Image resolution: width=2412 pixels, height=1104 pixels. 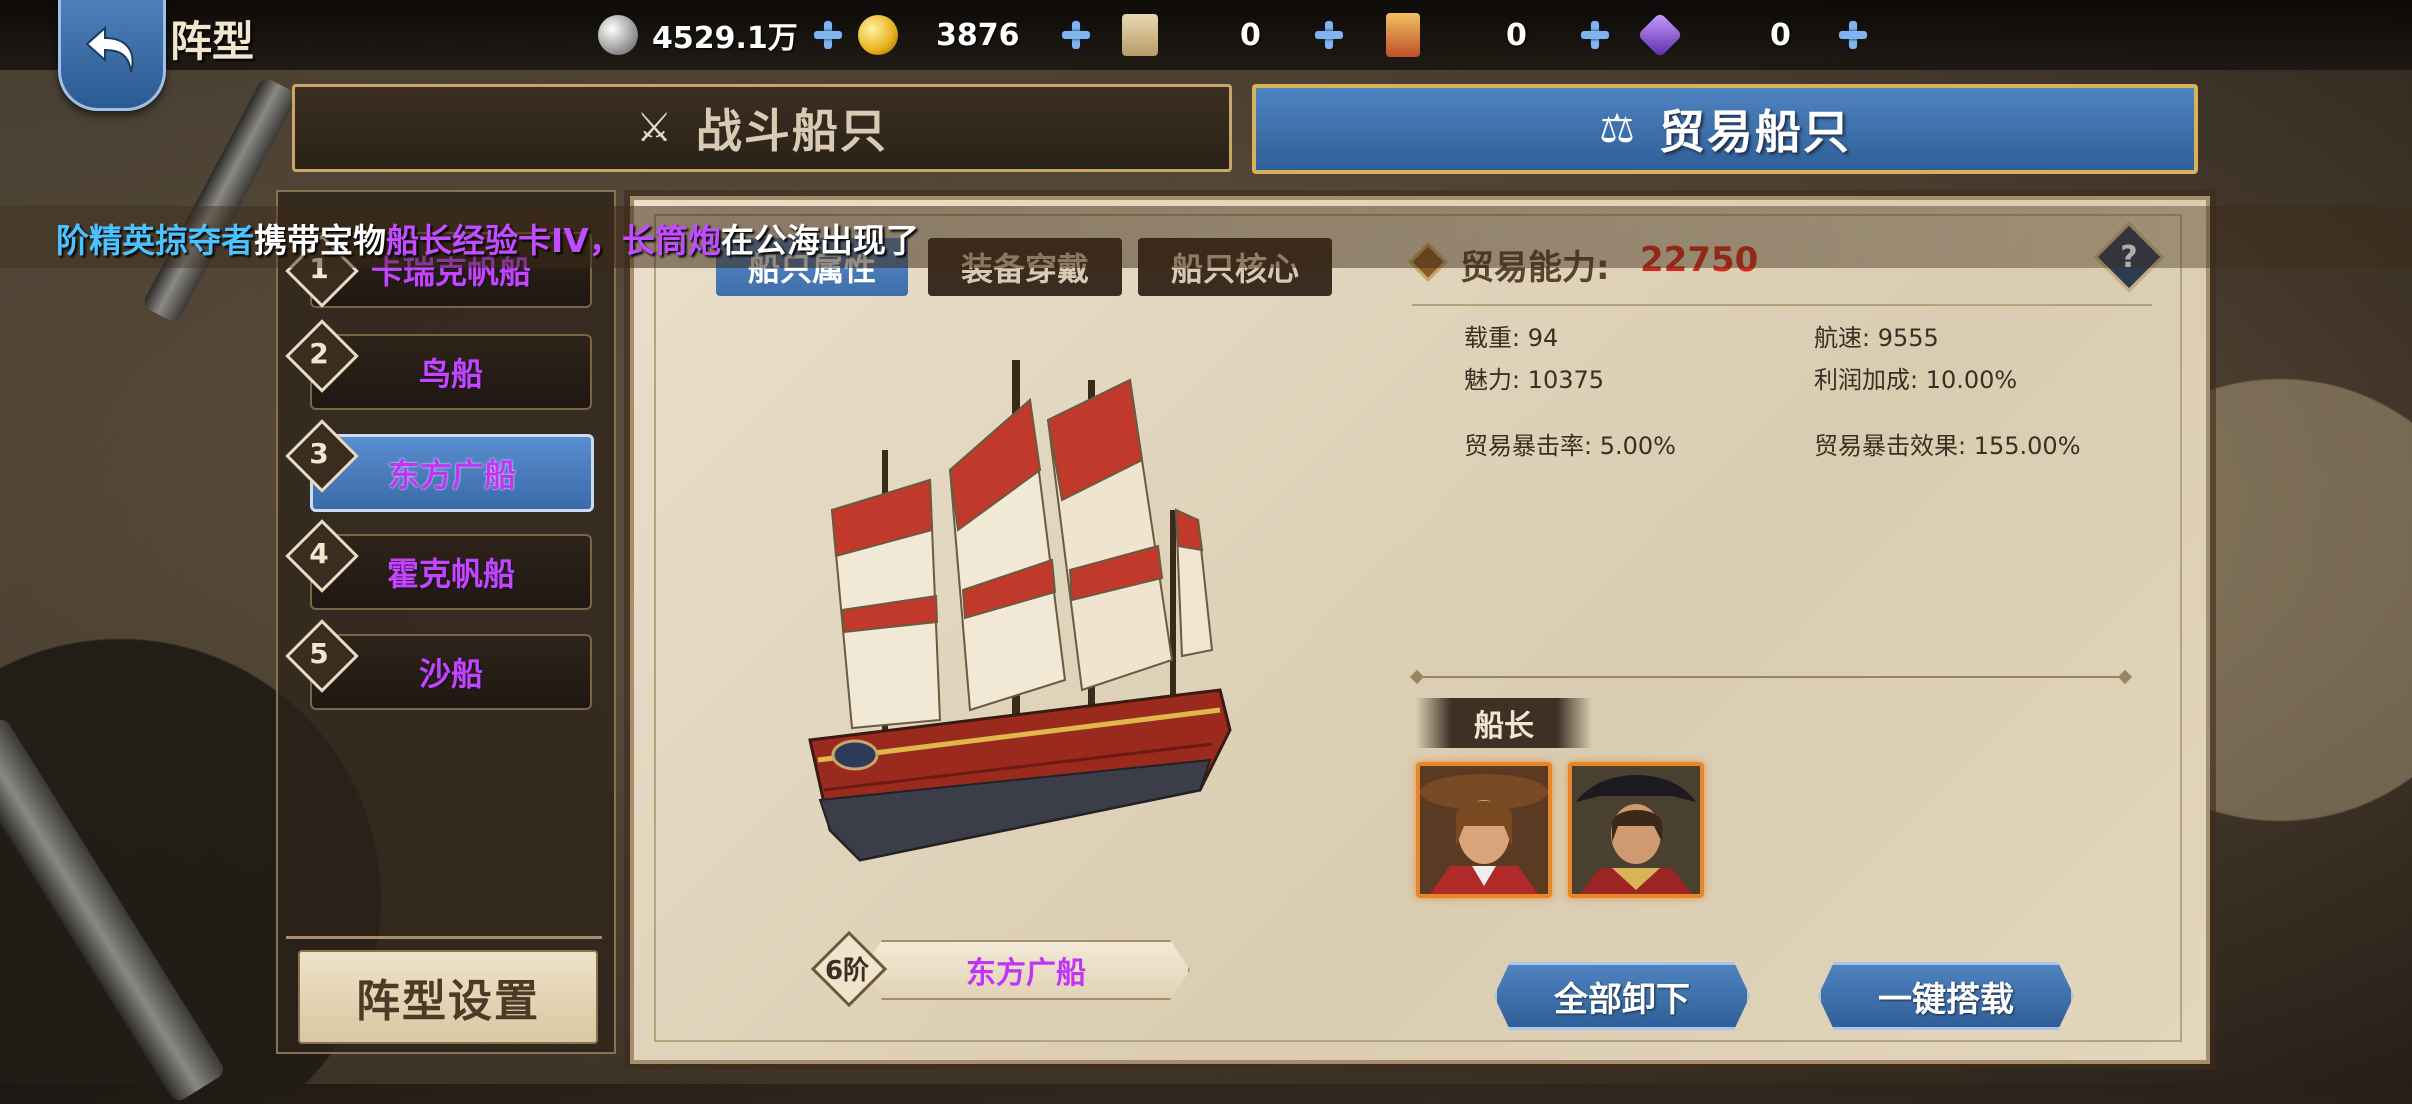 I want to click on broadcast-message: 阶精英掠夺者携带宝物船长经验卡IV，长筒炮在公海出现了, so click(x=487, y=238).